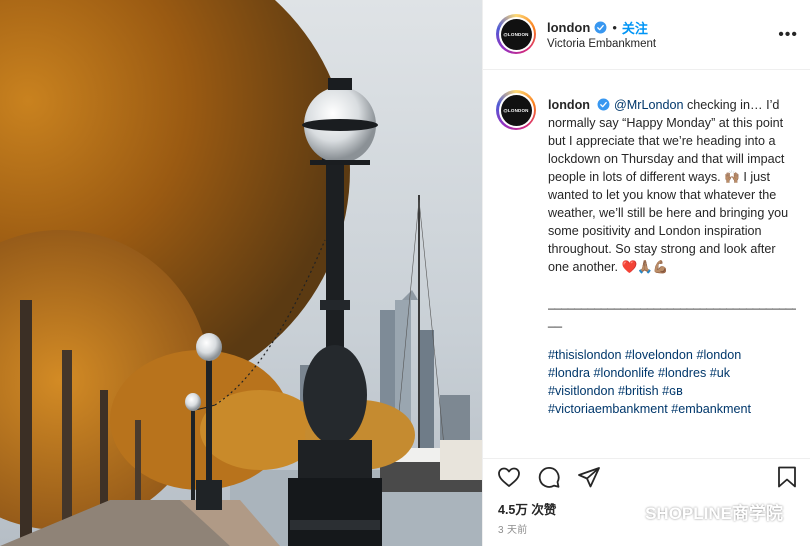 Image resolution: width=810 pixels, height=546 pixels. Describe the element at coordinates (624, 373) in the screenshot. I see `hashtag: #londonlife` at that location.